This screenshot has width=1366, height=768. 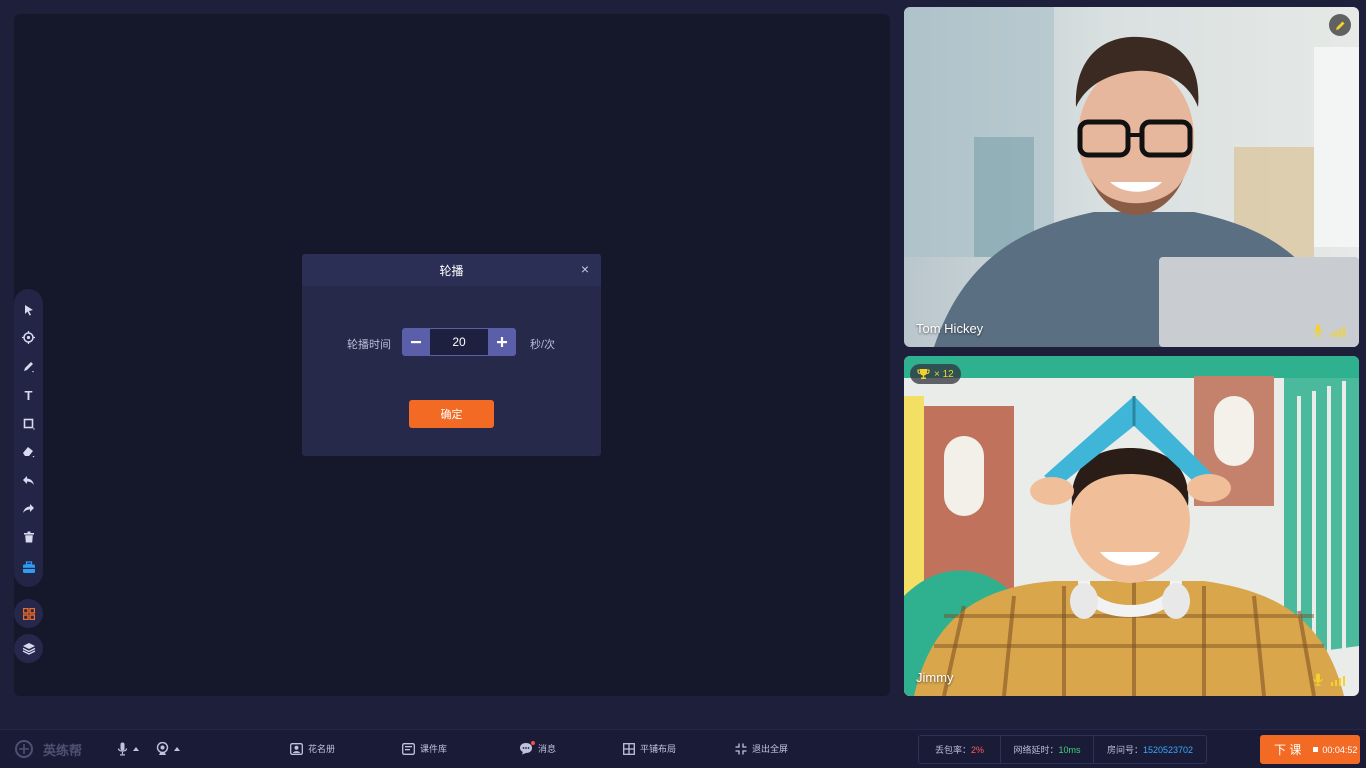 What do you see at coordinates (978, 749) in the screenshot?
I see `packet-loss-value: 2%` at bounding box center [978, 749].